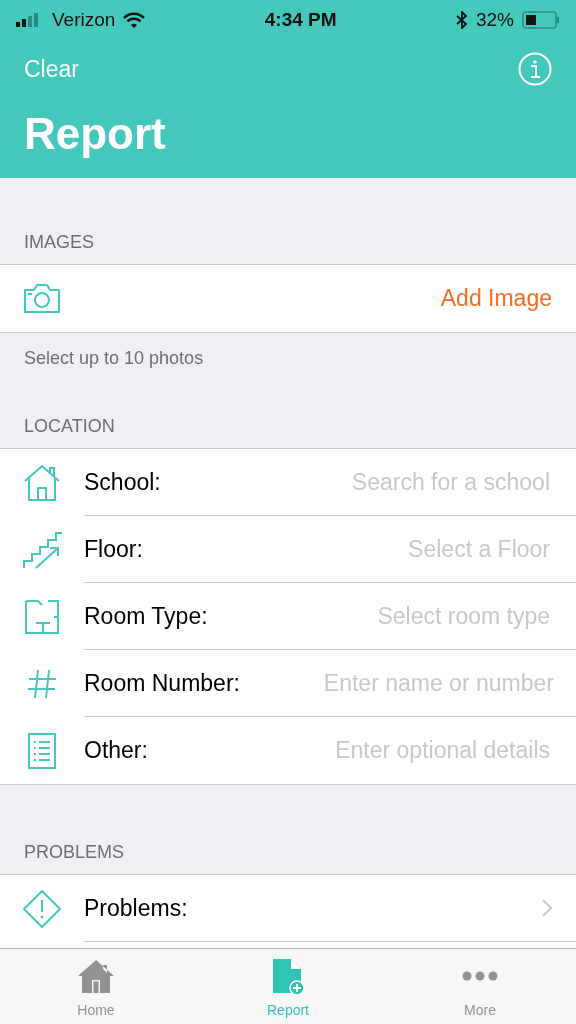 Image resolution: width=576 pixels, height=1024 pixels. Describe the element at coordinates (405, 683) in the screenshot. I see `input-field: Enter name or number` at that location.